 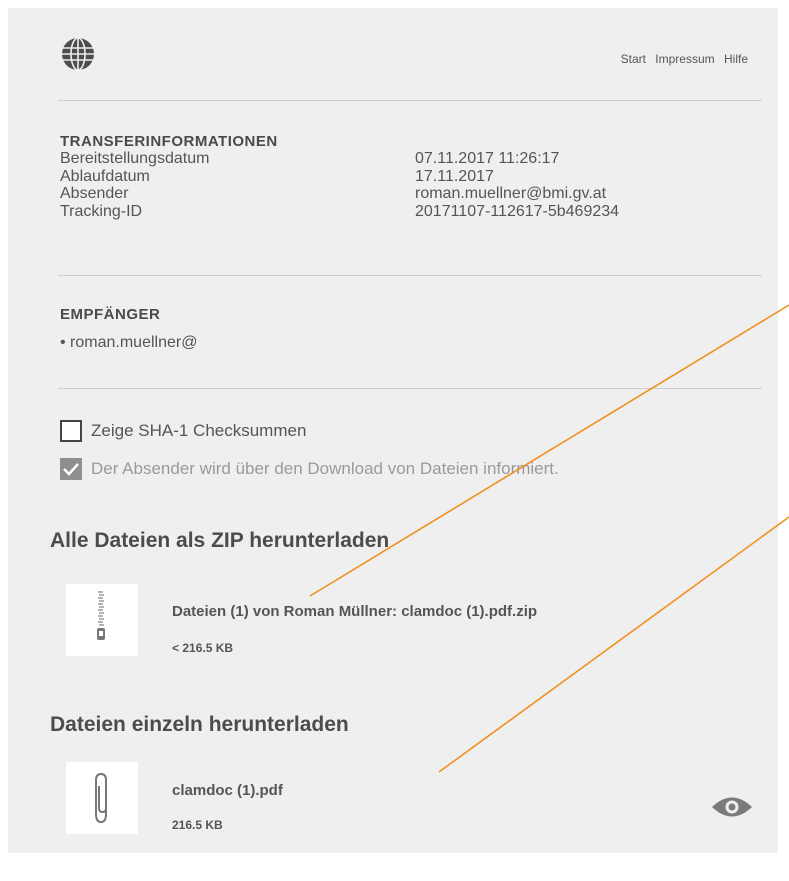 What do you see at coordinates (101, 211) in the screenshot?
I see `info-label-tracking-id: Tracking-ID` at bounding box center [101, 211].